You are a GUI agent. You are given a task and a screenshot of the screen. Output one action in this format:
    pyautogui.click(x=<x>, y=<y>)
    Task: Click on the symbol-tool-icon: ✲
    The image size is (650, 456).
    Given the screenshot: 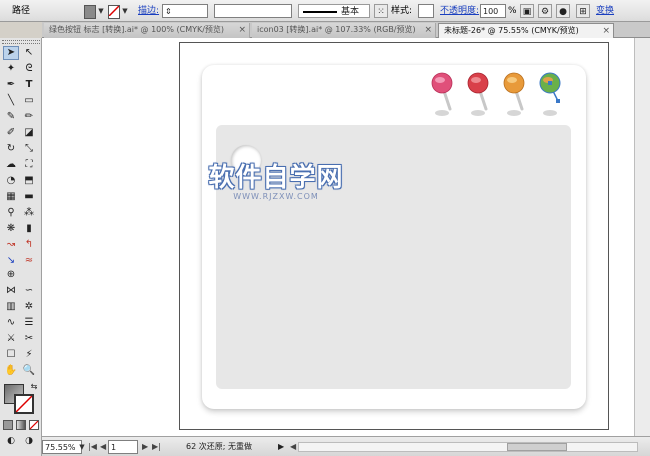 What is the action you would take?
    pyautogui.click(x=29, y=307)
    